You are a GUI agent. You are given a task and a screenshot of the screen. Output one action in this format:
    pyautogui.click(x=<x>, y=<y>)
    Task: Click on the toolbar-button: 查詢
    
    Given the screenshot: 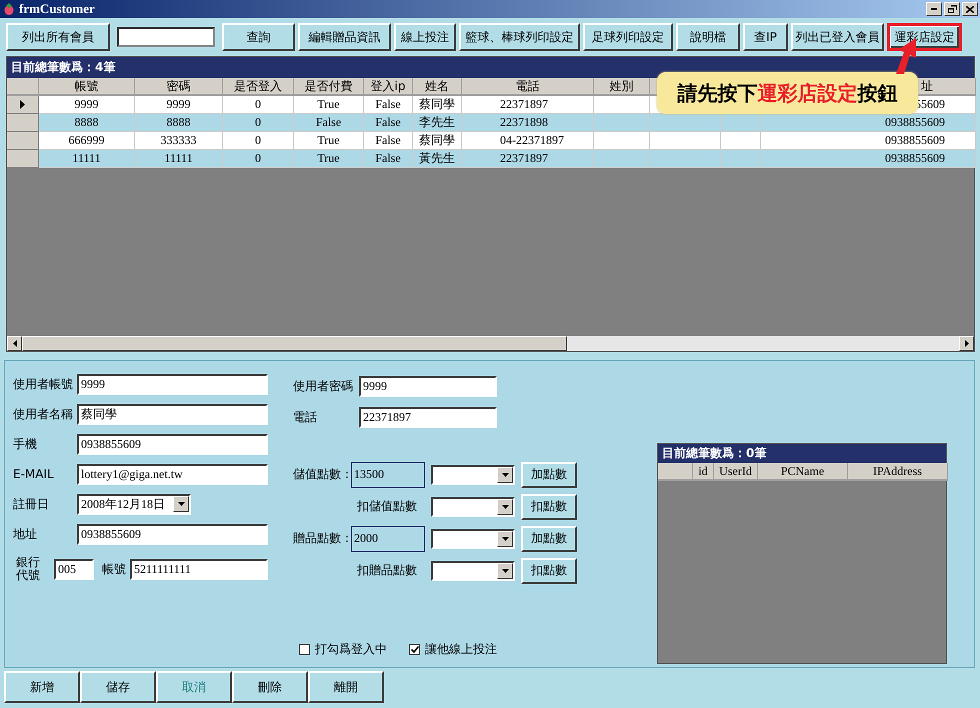 What is the action you would take?
    pyautogui.click(x=258, y=37)
    